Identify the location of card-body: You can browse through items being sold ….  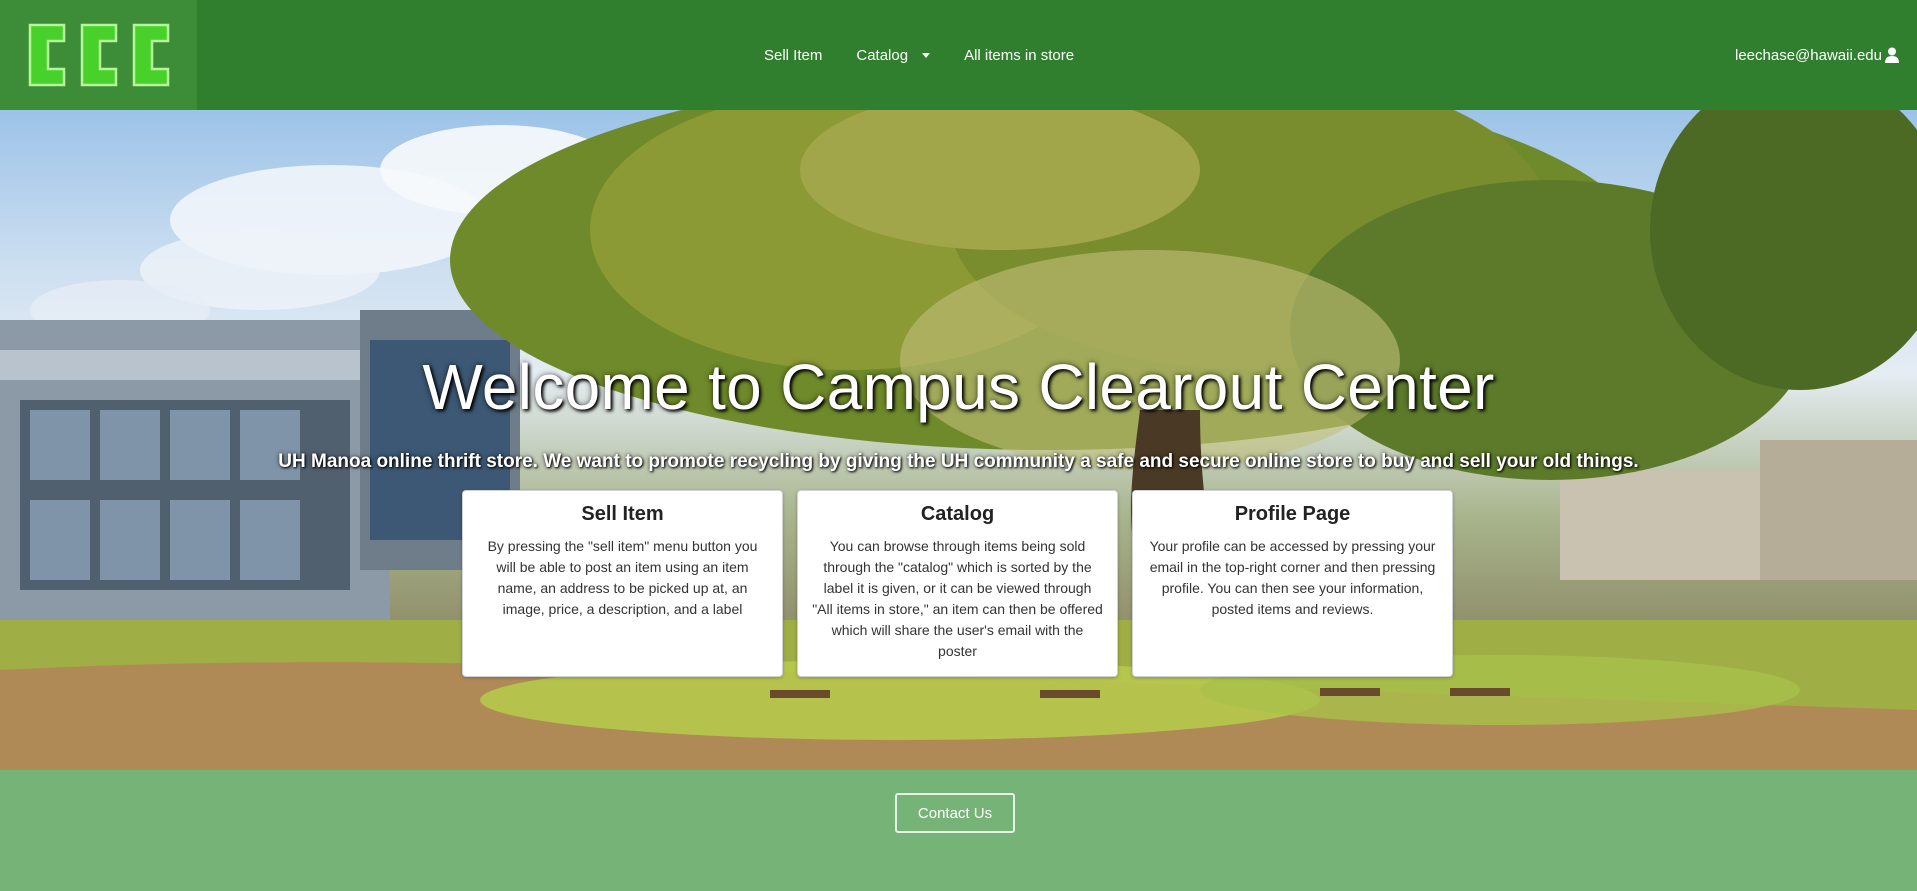
(957, 598).